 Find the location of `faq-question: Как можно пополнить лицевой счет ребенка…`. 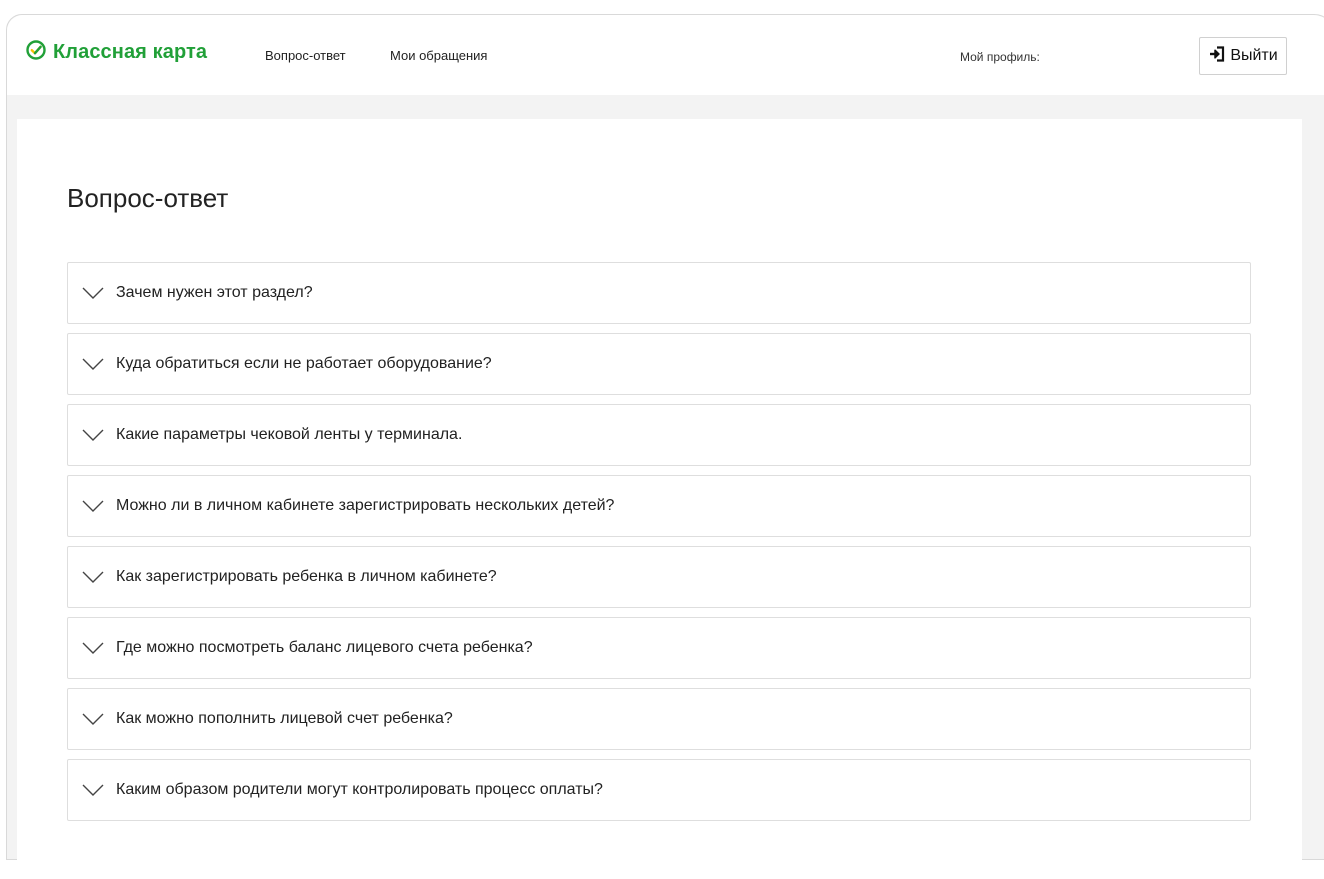

faq-question: Как можно пополнить лицевой счет ребенка… is located at coordinates (284, 718).